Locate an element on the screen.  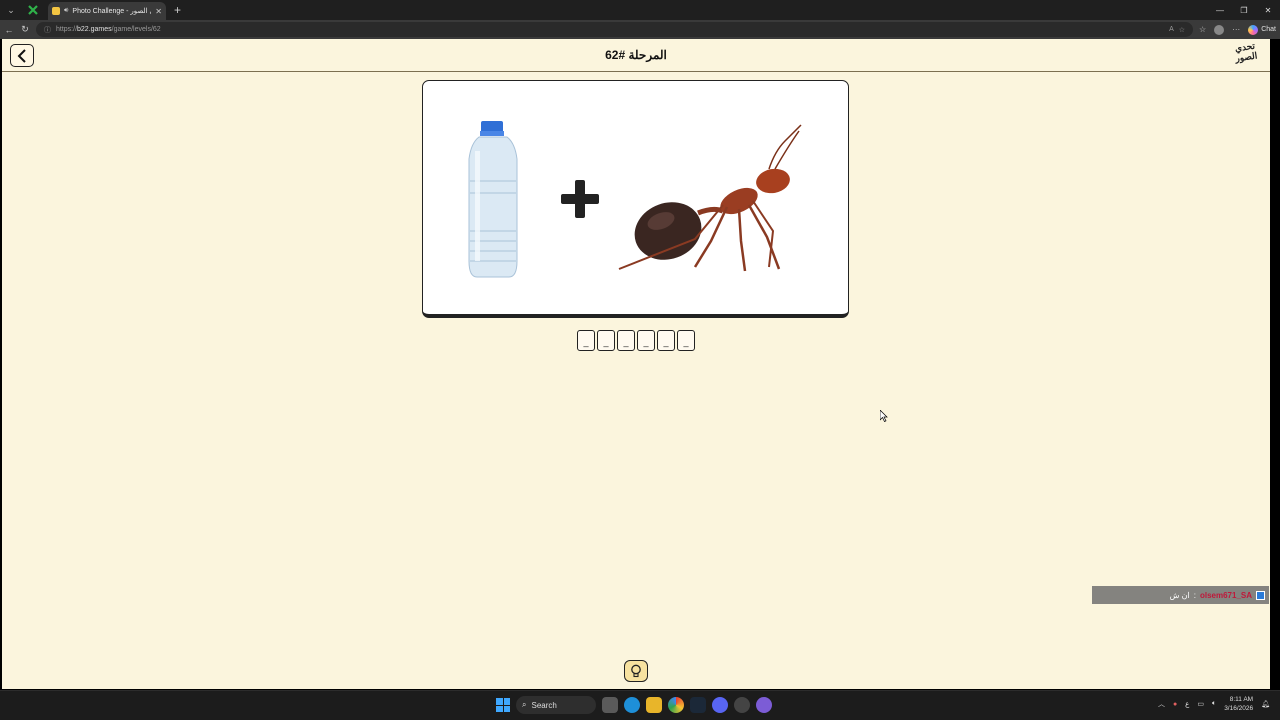
edge-icon is located at coordinates (632, 705).